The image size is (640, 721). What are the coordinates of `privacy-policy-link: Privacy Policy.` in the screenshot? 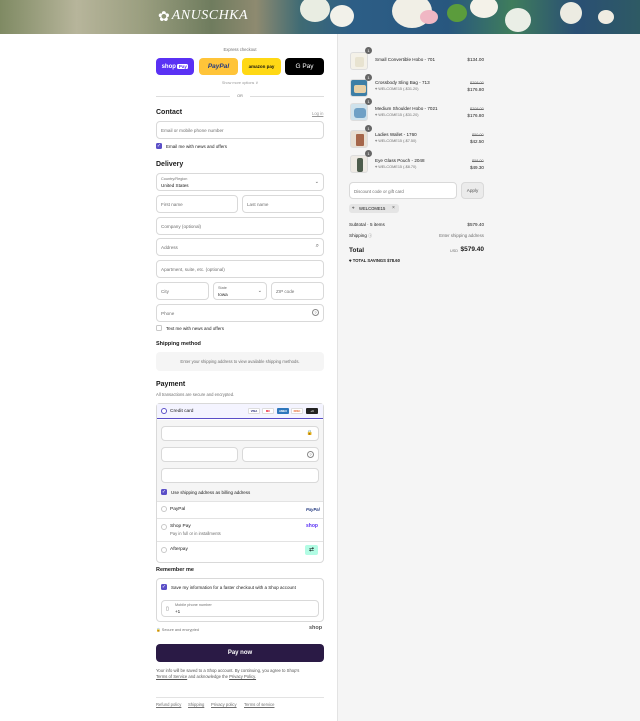 It's located at (242, 676).